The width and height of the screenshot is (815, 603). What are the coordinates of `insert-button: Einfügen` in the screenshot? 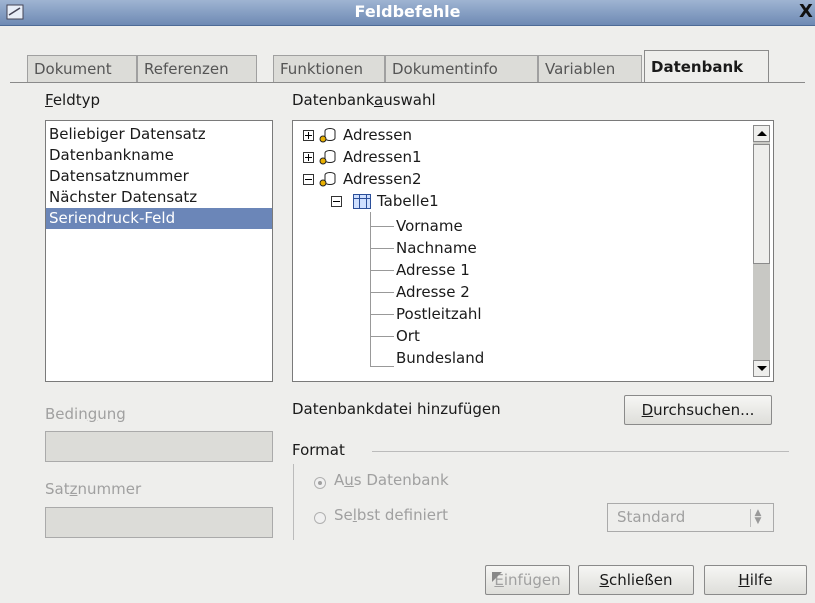 It's located at (527, 580).